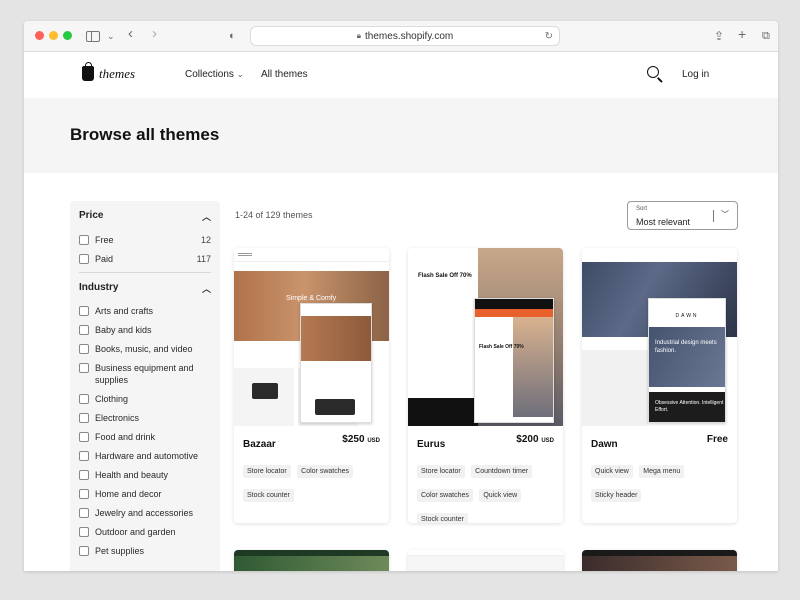  What do you see at coordinates (145, 330) in the screenshot?
I see `filter-option-baby: Baby and kids` at bounding box center [145, 330].